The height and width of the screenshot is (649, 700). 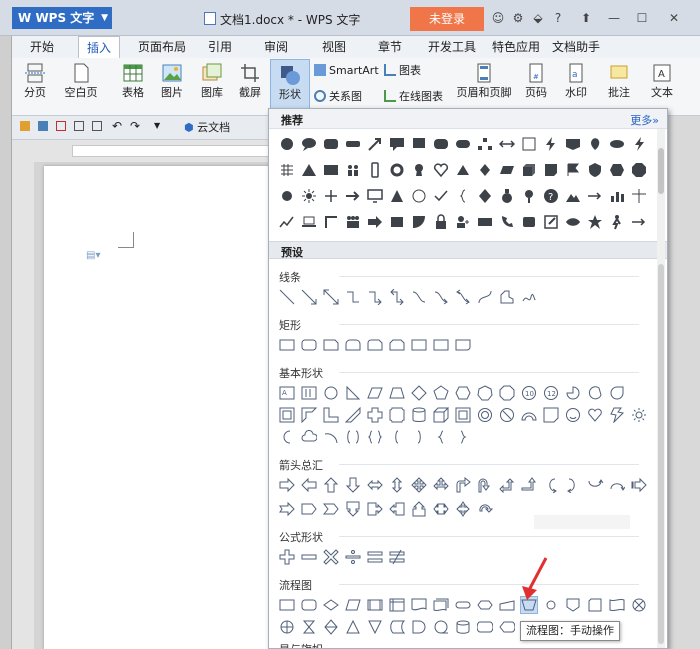 What do you see at coordinates (463, 196) in the screenshot?
I see `left-brace-shape-icon` at bounding box center [463, 196].